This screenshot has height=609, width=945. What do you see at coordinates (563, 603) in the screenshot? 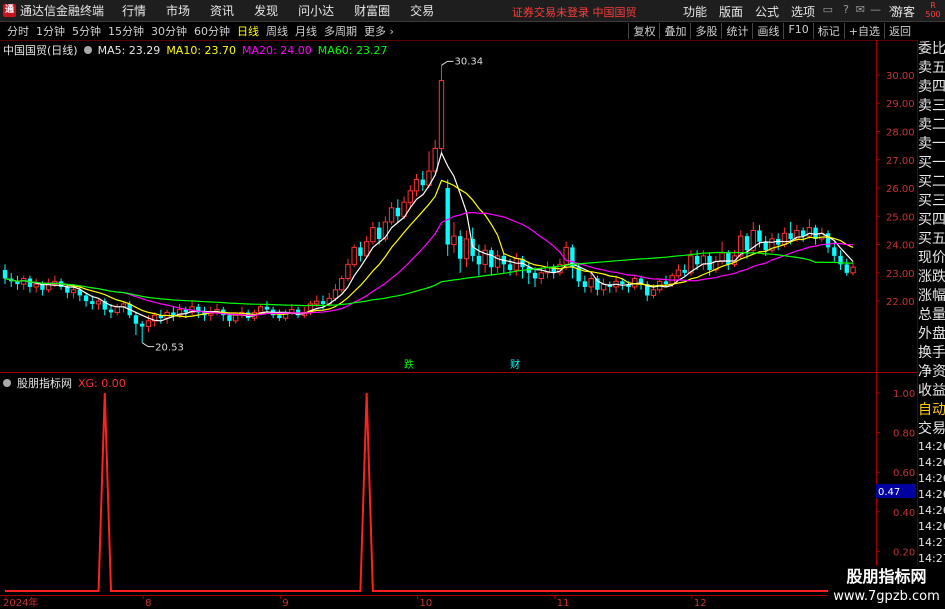
I see `date-tick-label: 11` at bounding box center [563, 603].